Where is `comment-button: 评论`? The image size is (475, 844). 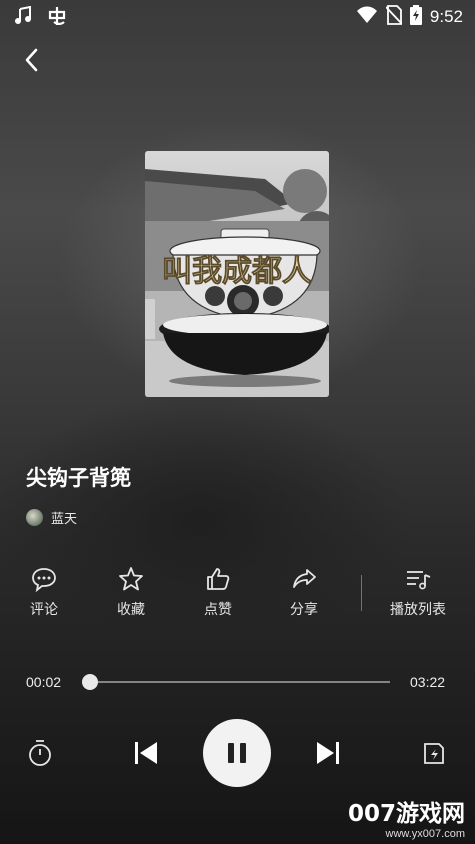 comment-button: 评论 is located at coordinates (44, 592).